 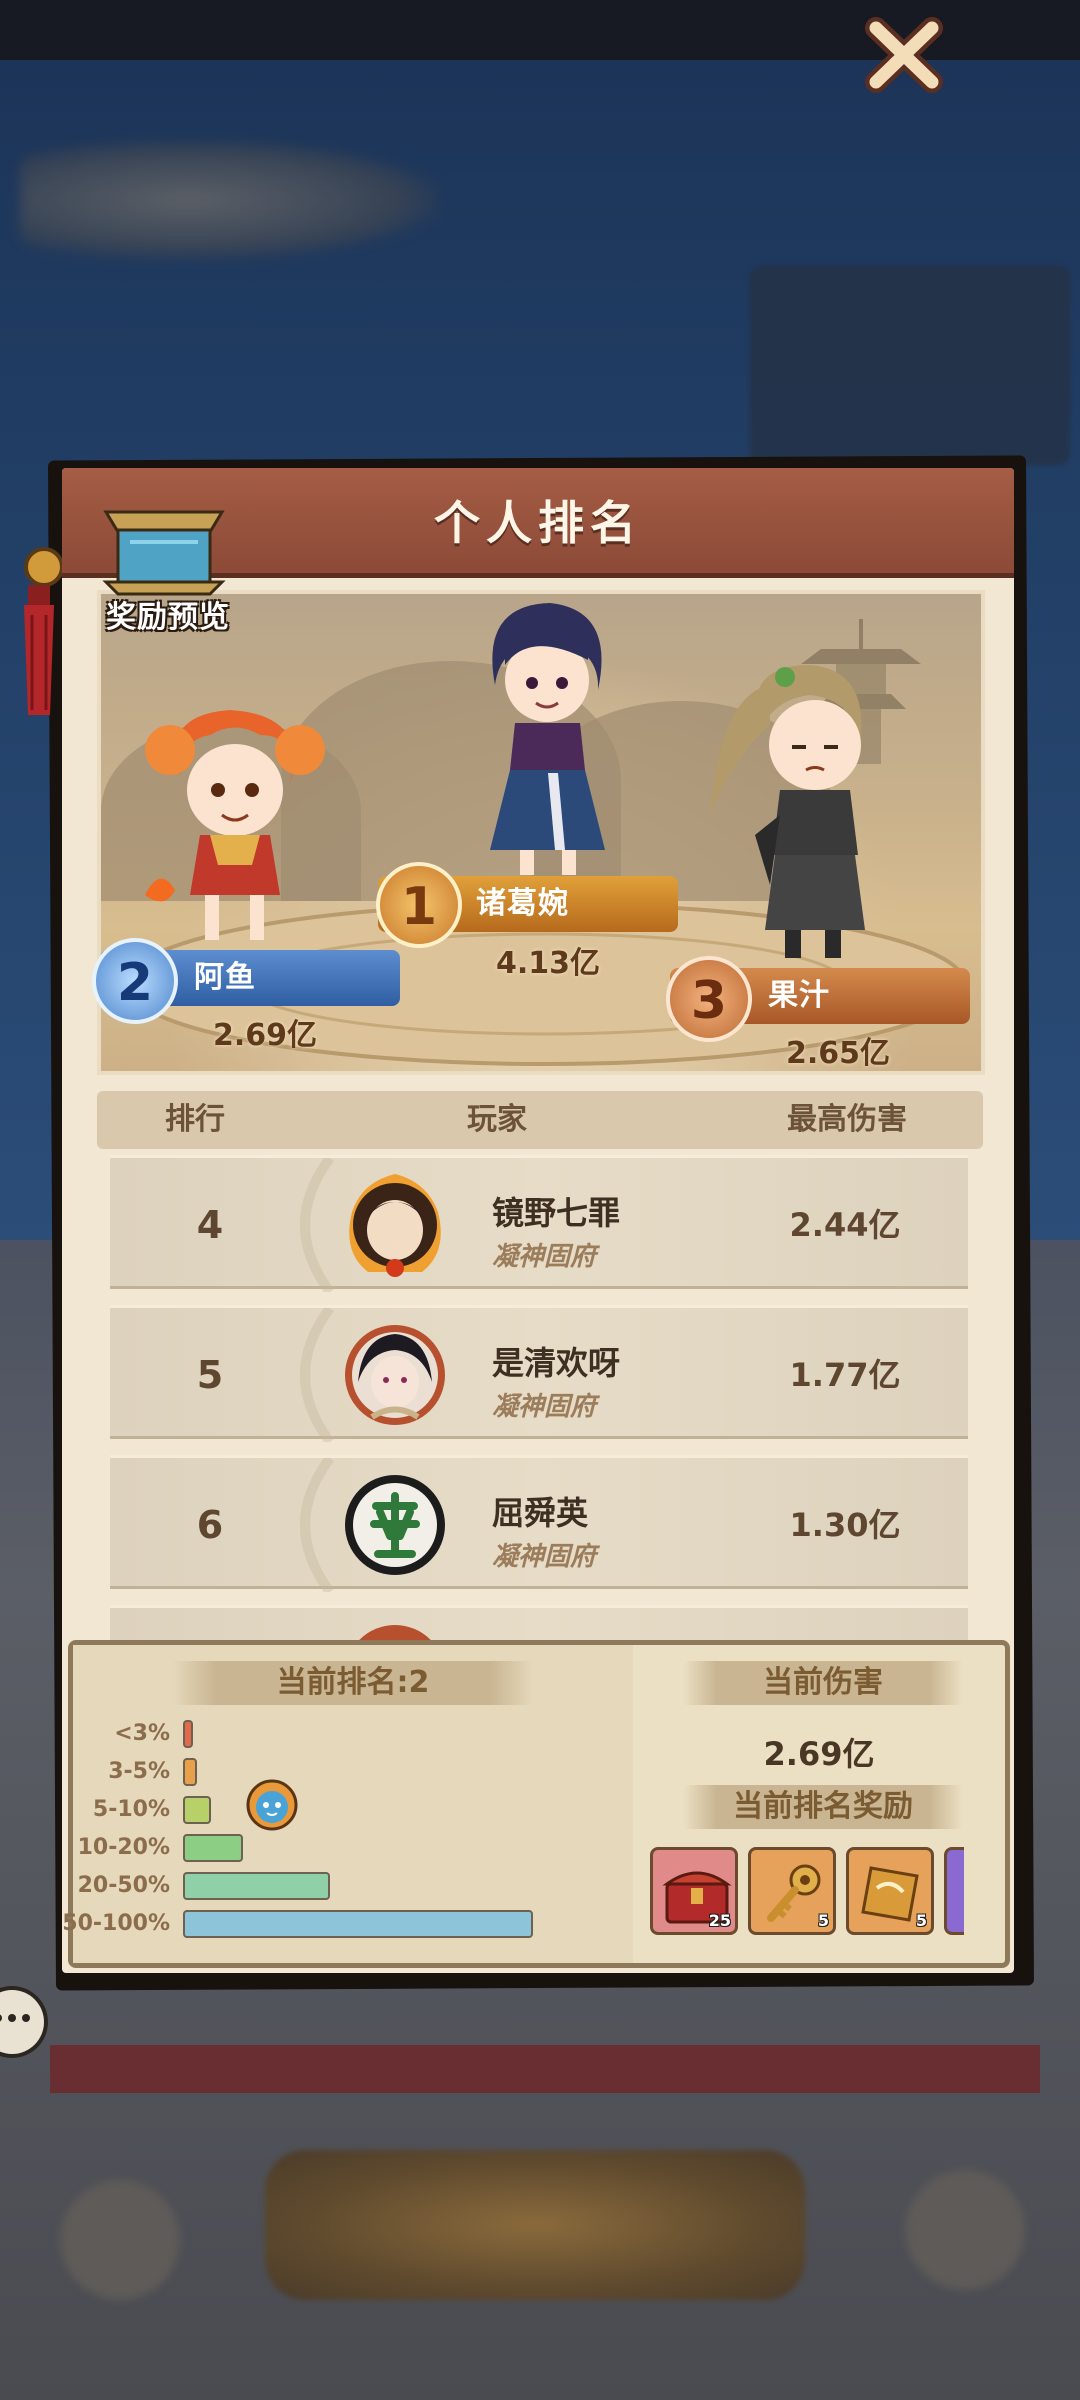 I want to click on distribution-label: 50-100%, so click(x=116, y=1923).